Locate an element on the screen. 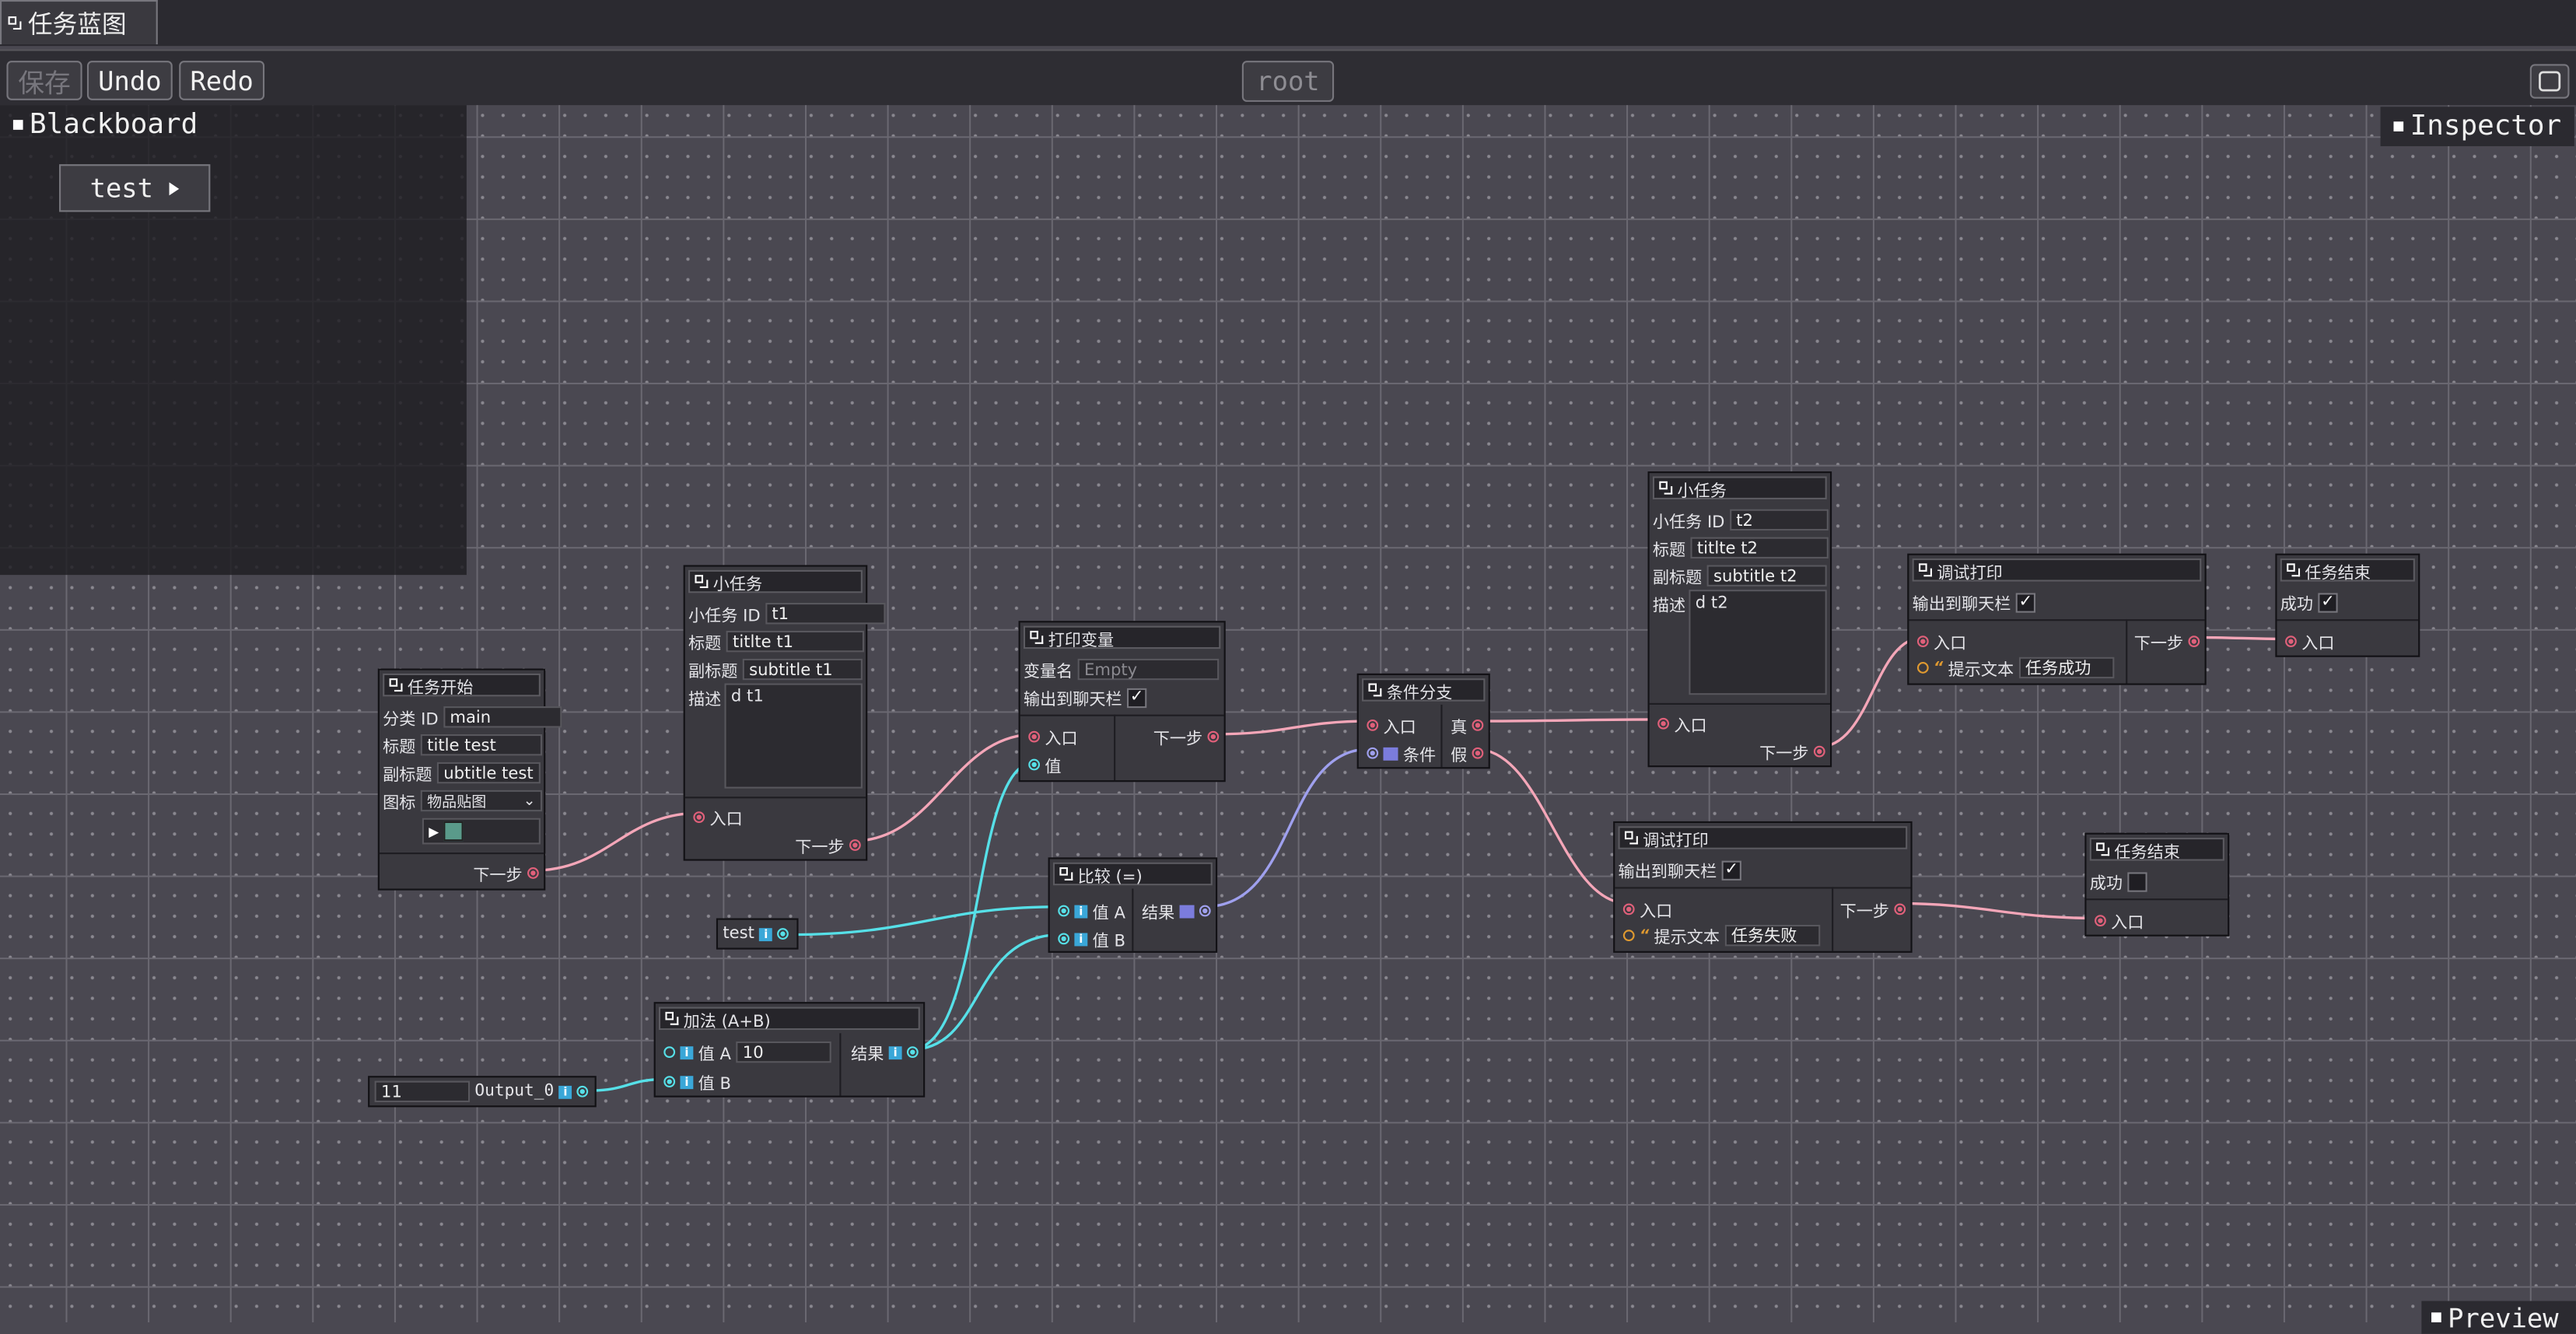 This screenshot has height=1334, width=2576. undo-button: Undo is located at coordinates (129, 80).